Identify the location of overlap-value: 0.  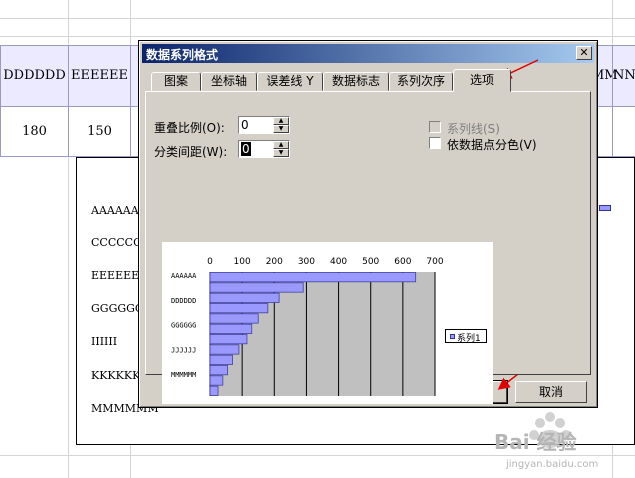
(245, 125).